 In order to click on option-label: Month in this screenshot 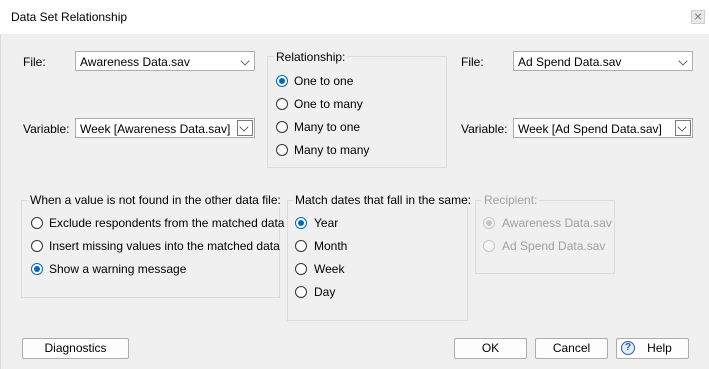, I will do `click(331, 246)`.